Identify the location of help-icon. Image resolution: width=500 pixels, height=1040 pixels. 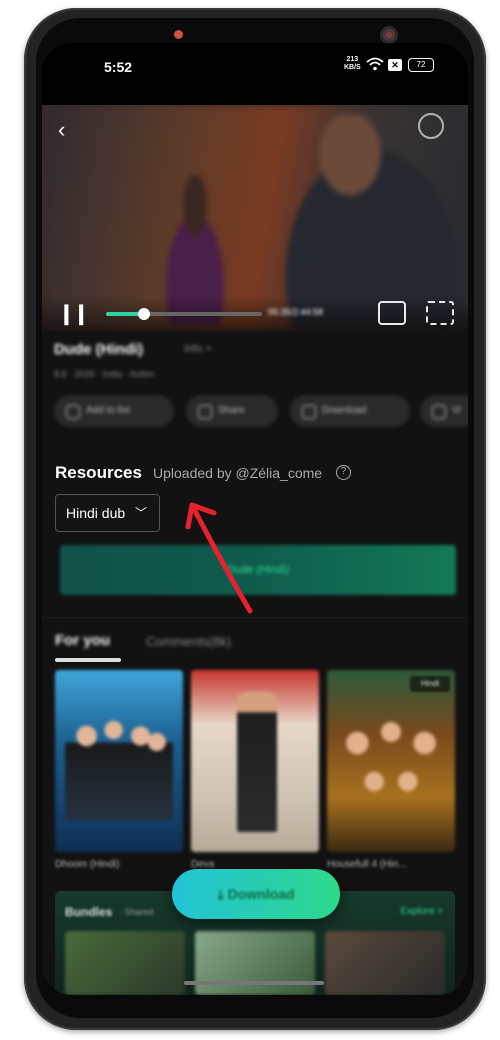
(431, 126).